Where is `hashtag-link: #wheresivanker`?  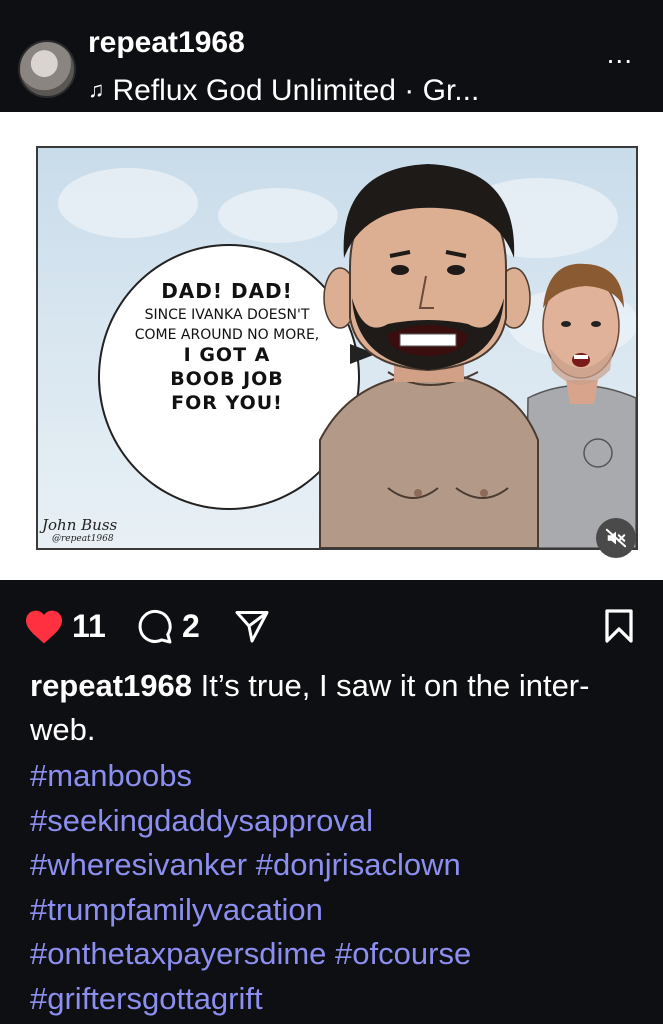 hashtag-link: #wheresivanker is located at coordinates (138, 864).